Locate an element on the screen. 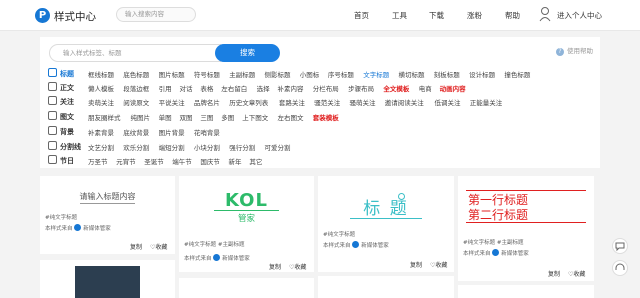 This screenshot has width=640, height=298. tag-link: 阅读原文 is located at coordinates (136, 102).